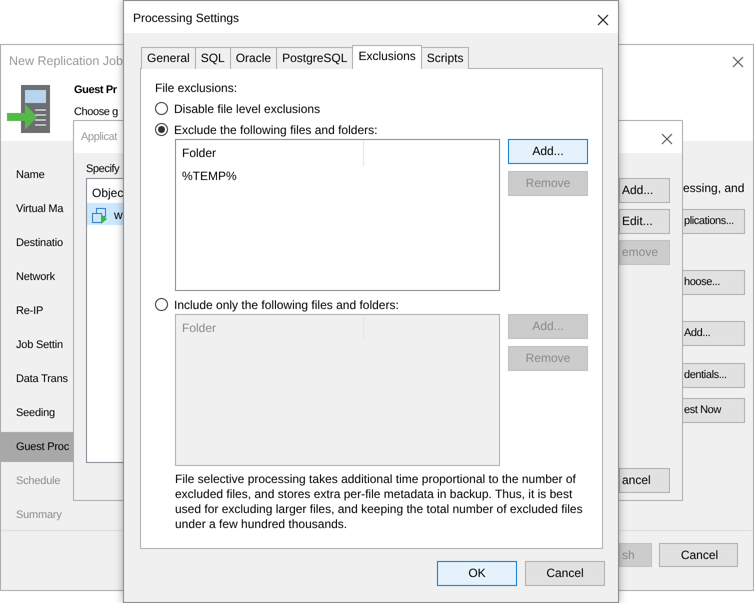 Image resolution: width=754 pixels, height=603 pixels. Describe the element at coordinates (36, 413) in the screenshot. I see `nav-step: Seeding` at that location.